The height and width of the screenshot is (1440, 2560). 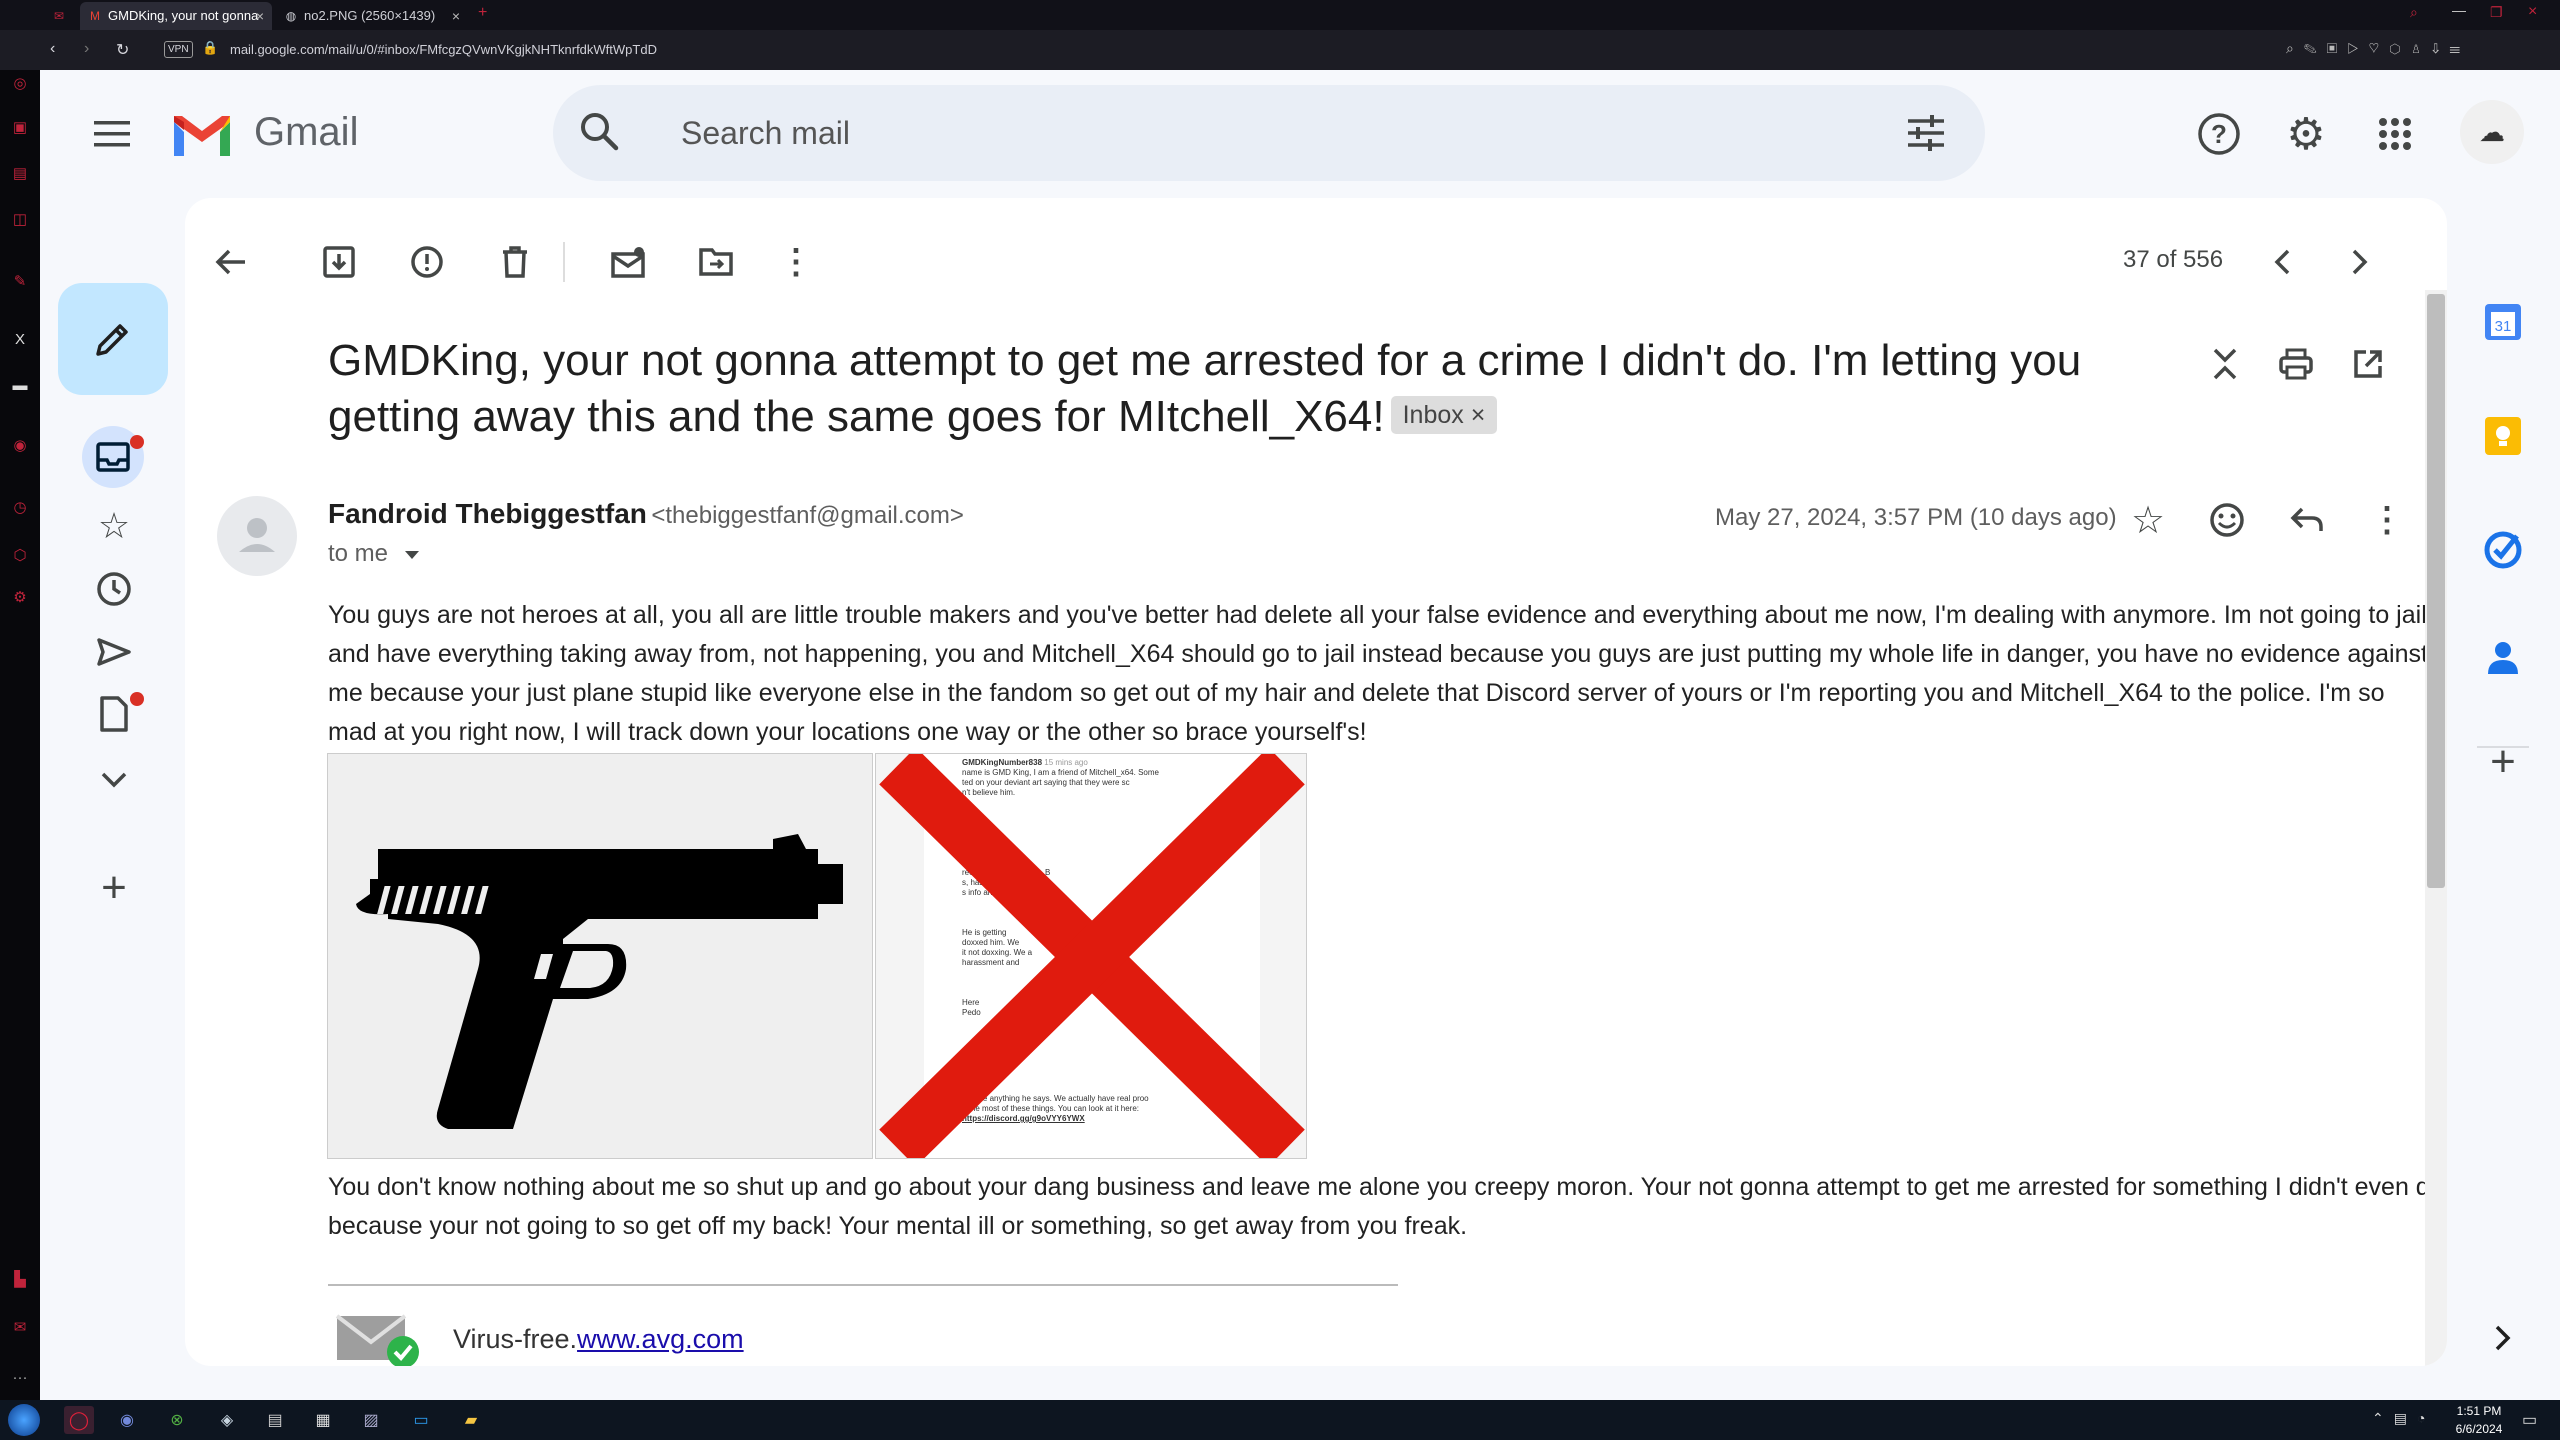 What do you see at coordinates (20, 282) in the screenshot?
I see `sidebar-pinboard-icon: ✎` at bounding box center [20, 282].